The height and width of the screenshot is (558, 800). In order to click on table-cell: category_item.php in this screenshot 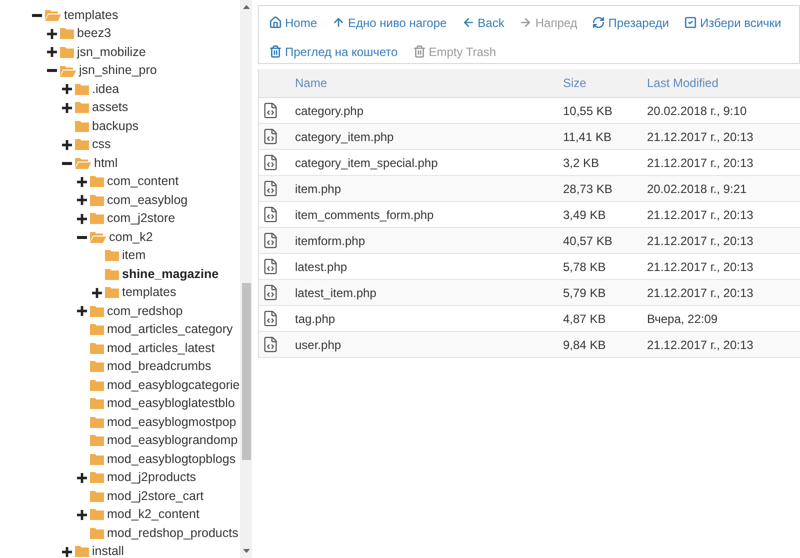, I will do `click(429, 137)`.